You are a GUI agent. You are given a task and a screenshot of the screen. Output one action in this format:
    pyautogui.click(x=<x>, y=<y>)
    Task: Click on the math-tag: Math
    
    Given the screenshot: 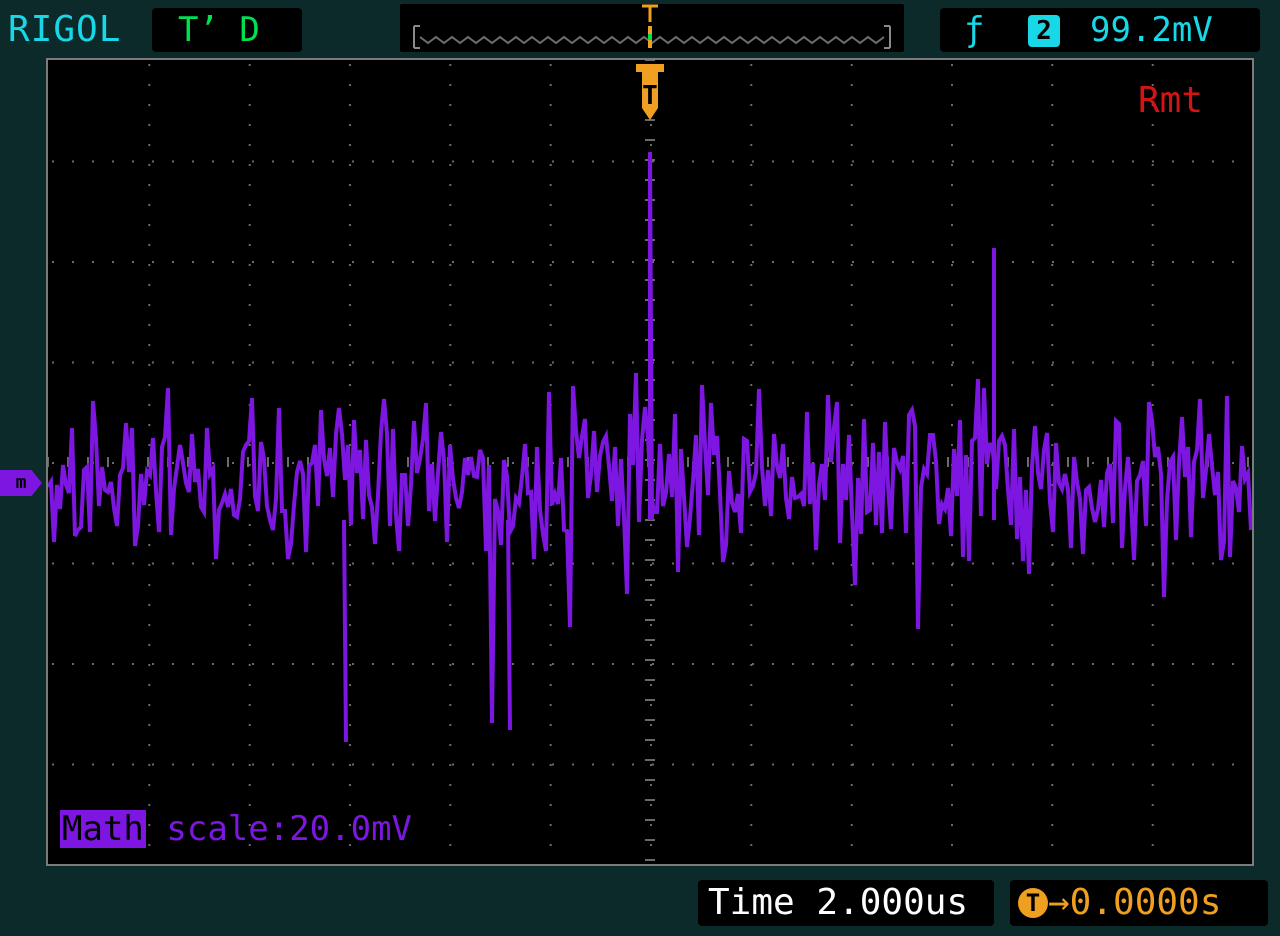 What is the action you would take?
    pyautogui.click(x=103, y=829)
    